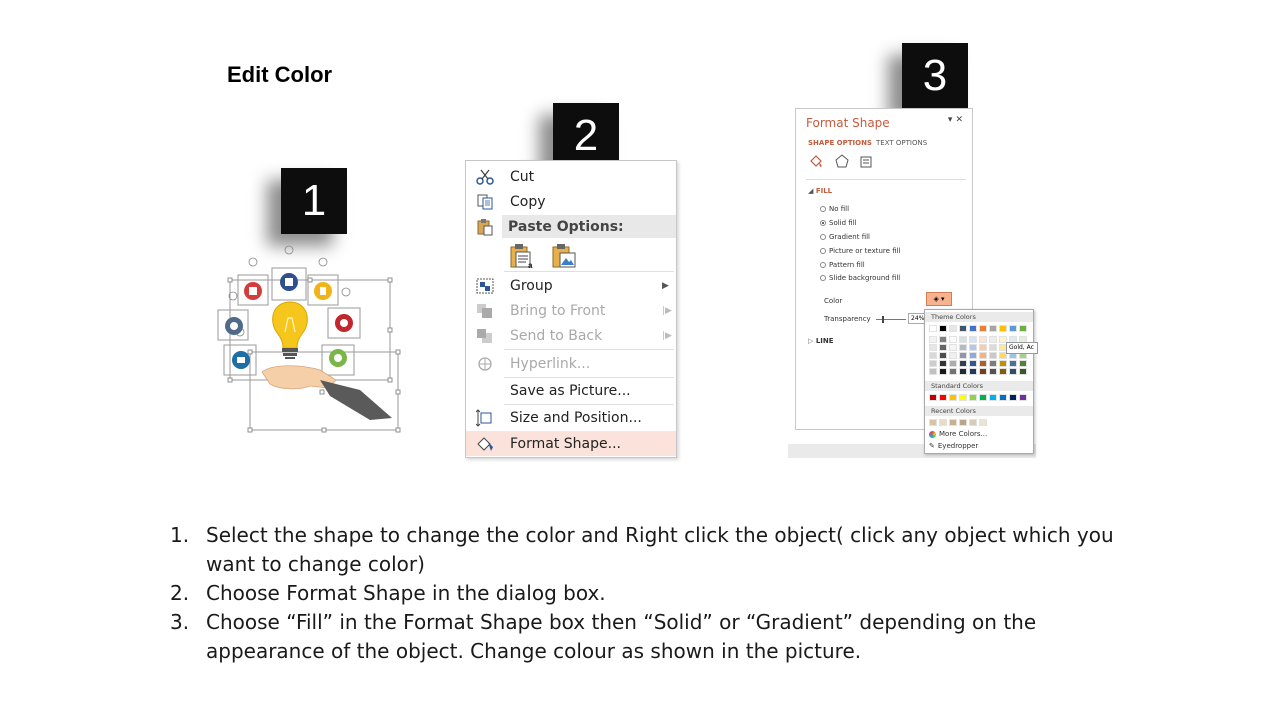 This screenshot has width=1280, height=720. I want to click on radio-solid-fill: Solid fill, so click(838, 223).